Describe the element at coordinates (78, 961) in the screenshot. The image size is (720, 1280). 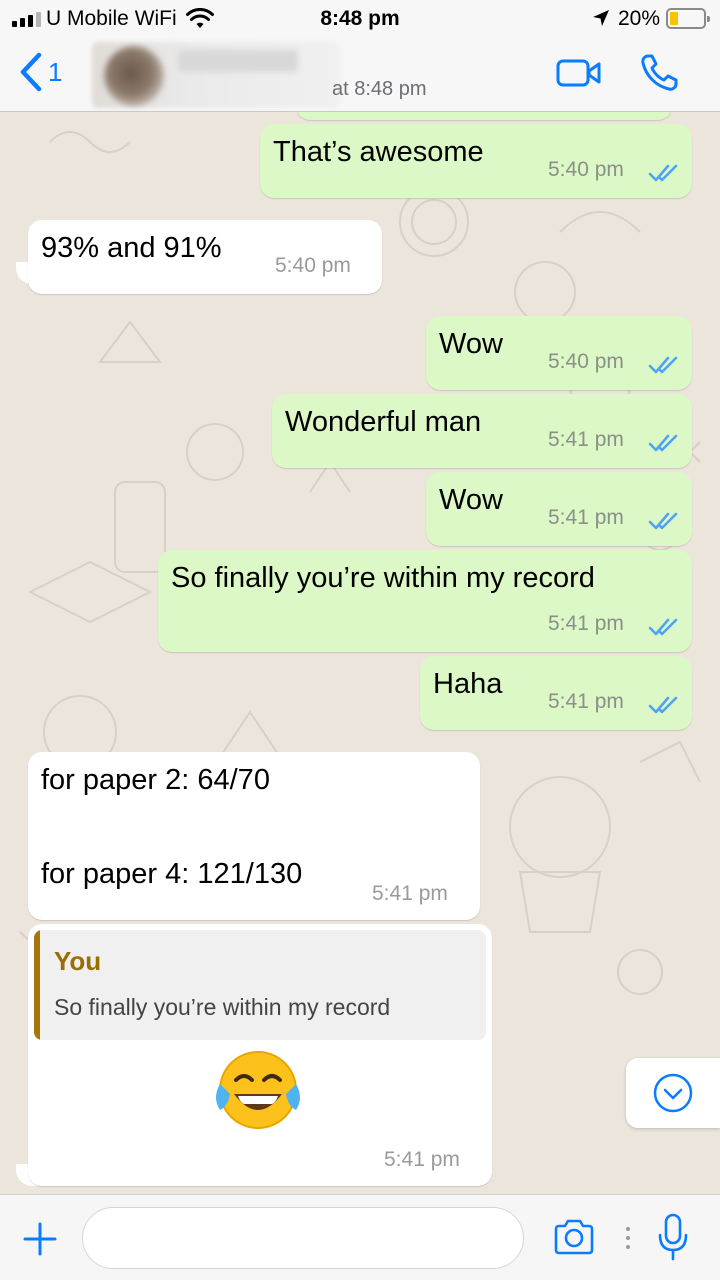
I see `quote-author: You` at that location.